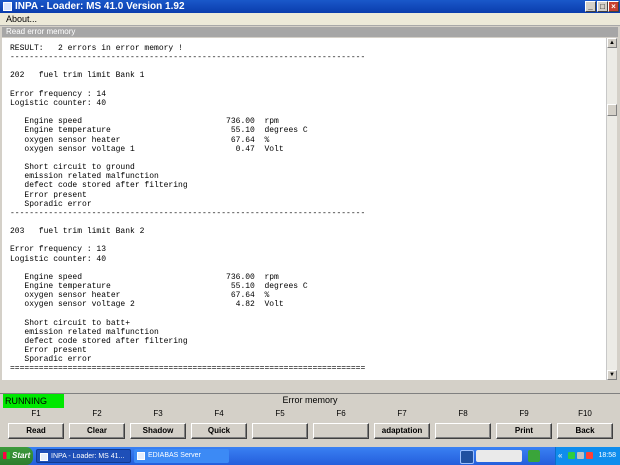  What do you see at coordinates (36, 413) in the screenshot?
I see `fkey-label: F1` at bounding box center [36, 413].